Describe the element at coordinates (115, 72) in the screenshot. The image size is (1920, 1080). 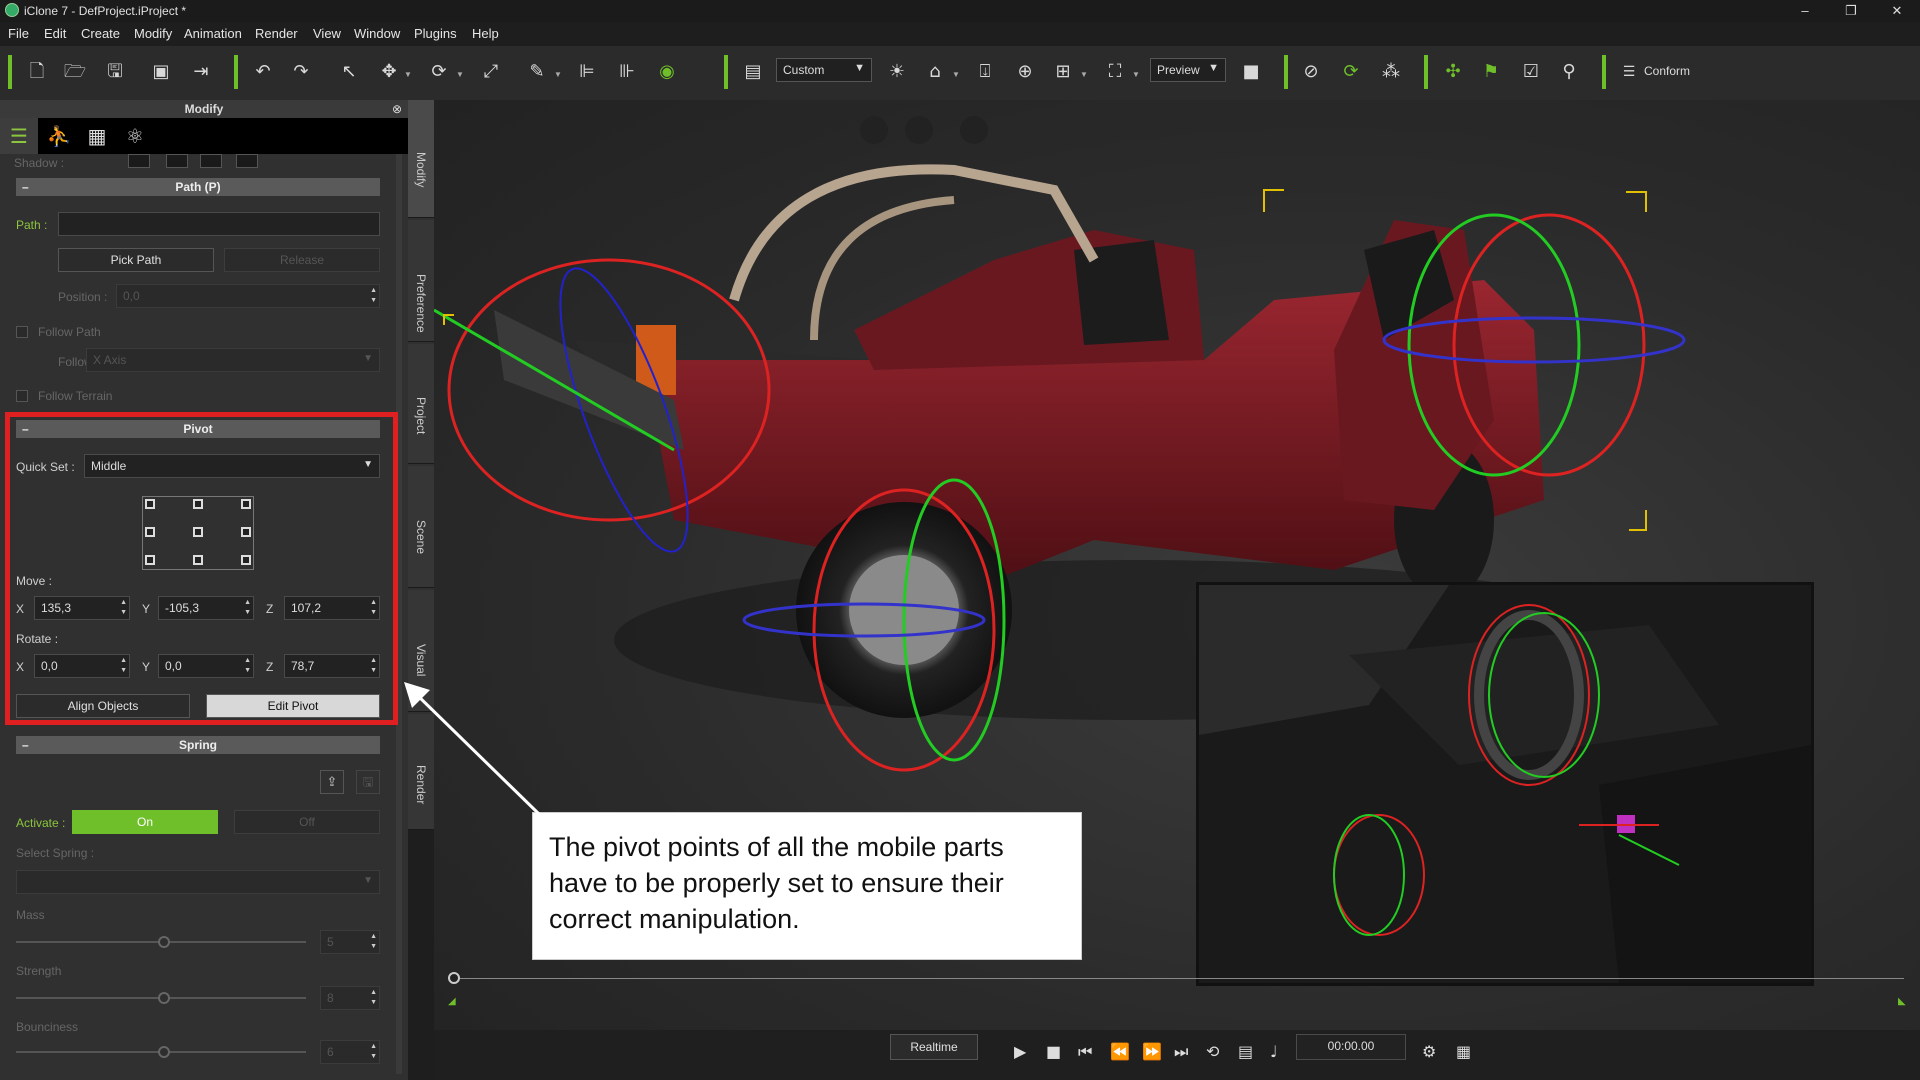
I see `save-icon: 🖫` at that location.